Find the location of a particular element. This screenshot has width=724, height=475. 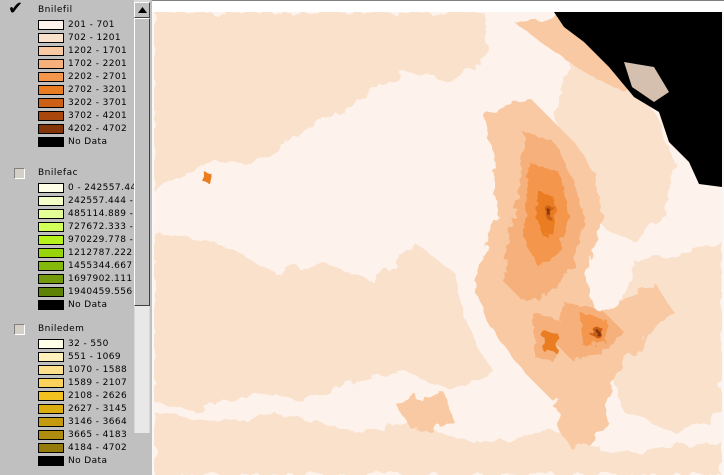

legend-label: 2627 - 3145 is located at coordinates (98, 409).